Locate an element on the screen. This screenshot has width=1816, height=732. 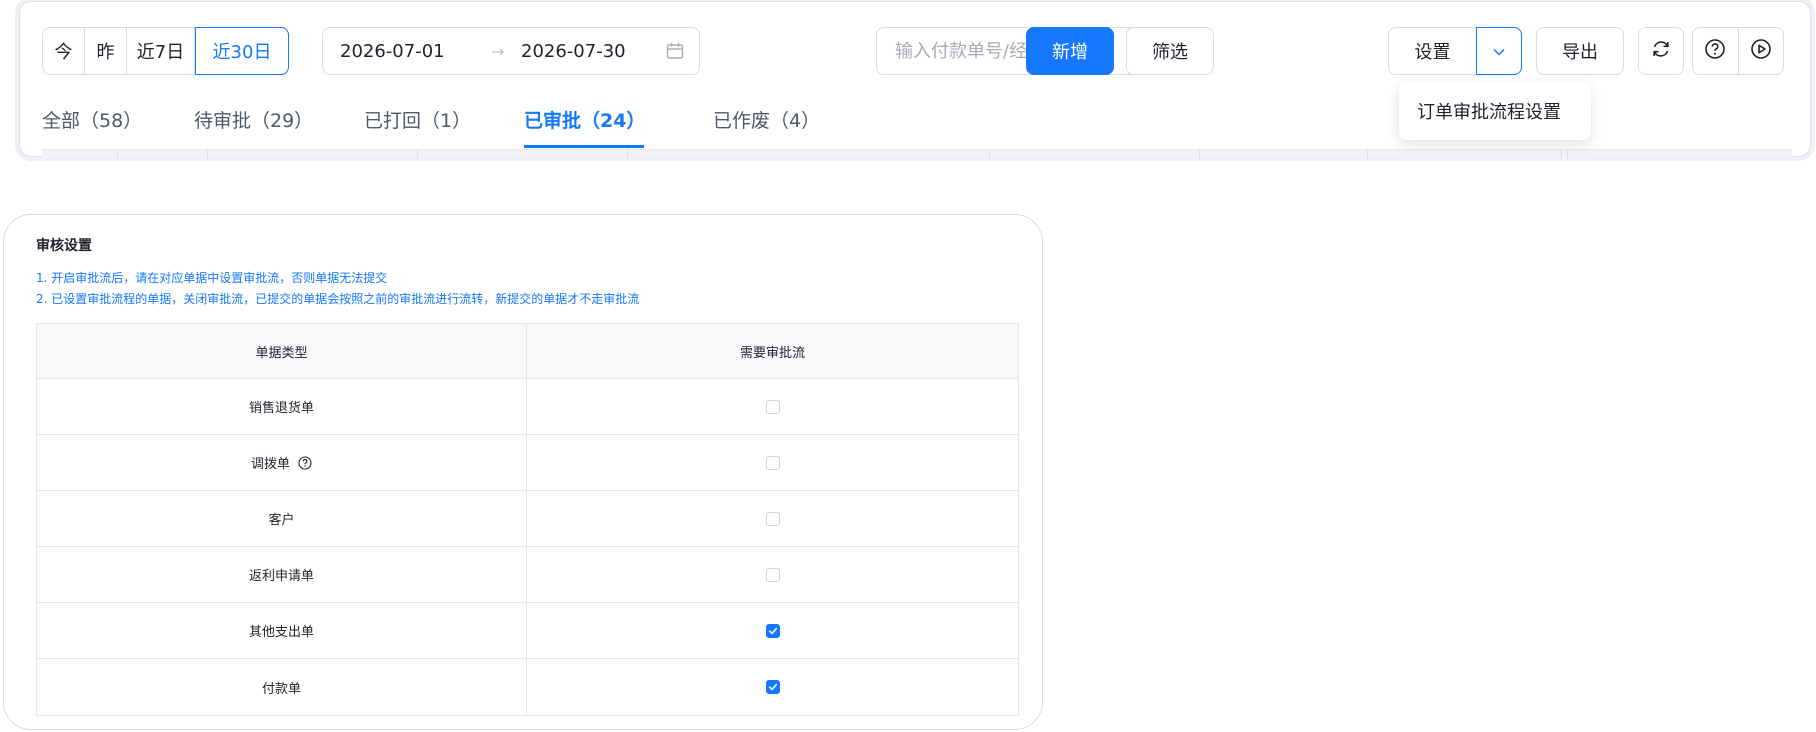
table-row: 调拨单 is located at coordinates (527, 463).